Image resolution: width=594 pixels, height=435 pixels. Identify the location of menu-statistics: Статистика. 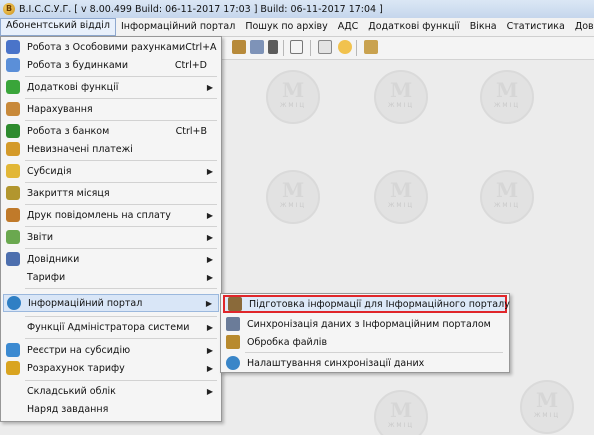
(536, 27).